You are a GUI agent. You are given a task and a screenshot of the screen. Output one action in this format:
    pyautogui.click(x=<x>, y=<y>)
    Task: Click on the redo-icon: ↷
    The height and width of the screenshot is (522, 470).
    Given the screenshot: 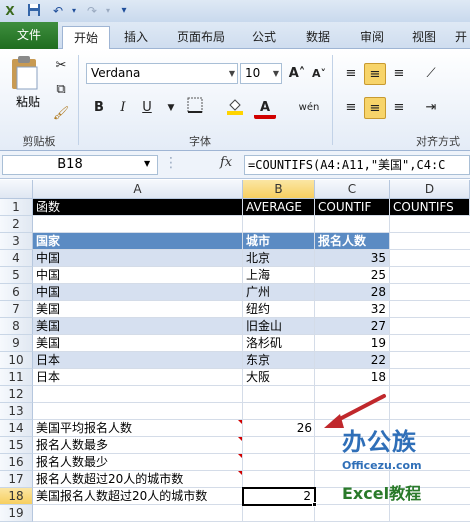 What is the action you would take?
    pyautogui.click(x=92, y=11)
    